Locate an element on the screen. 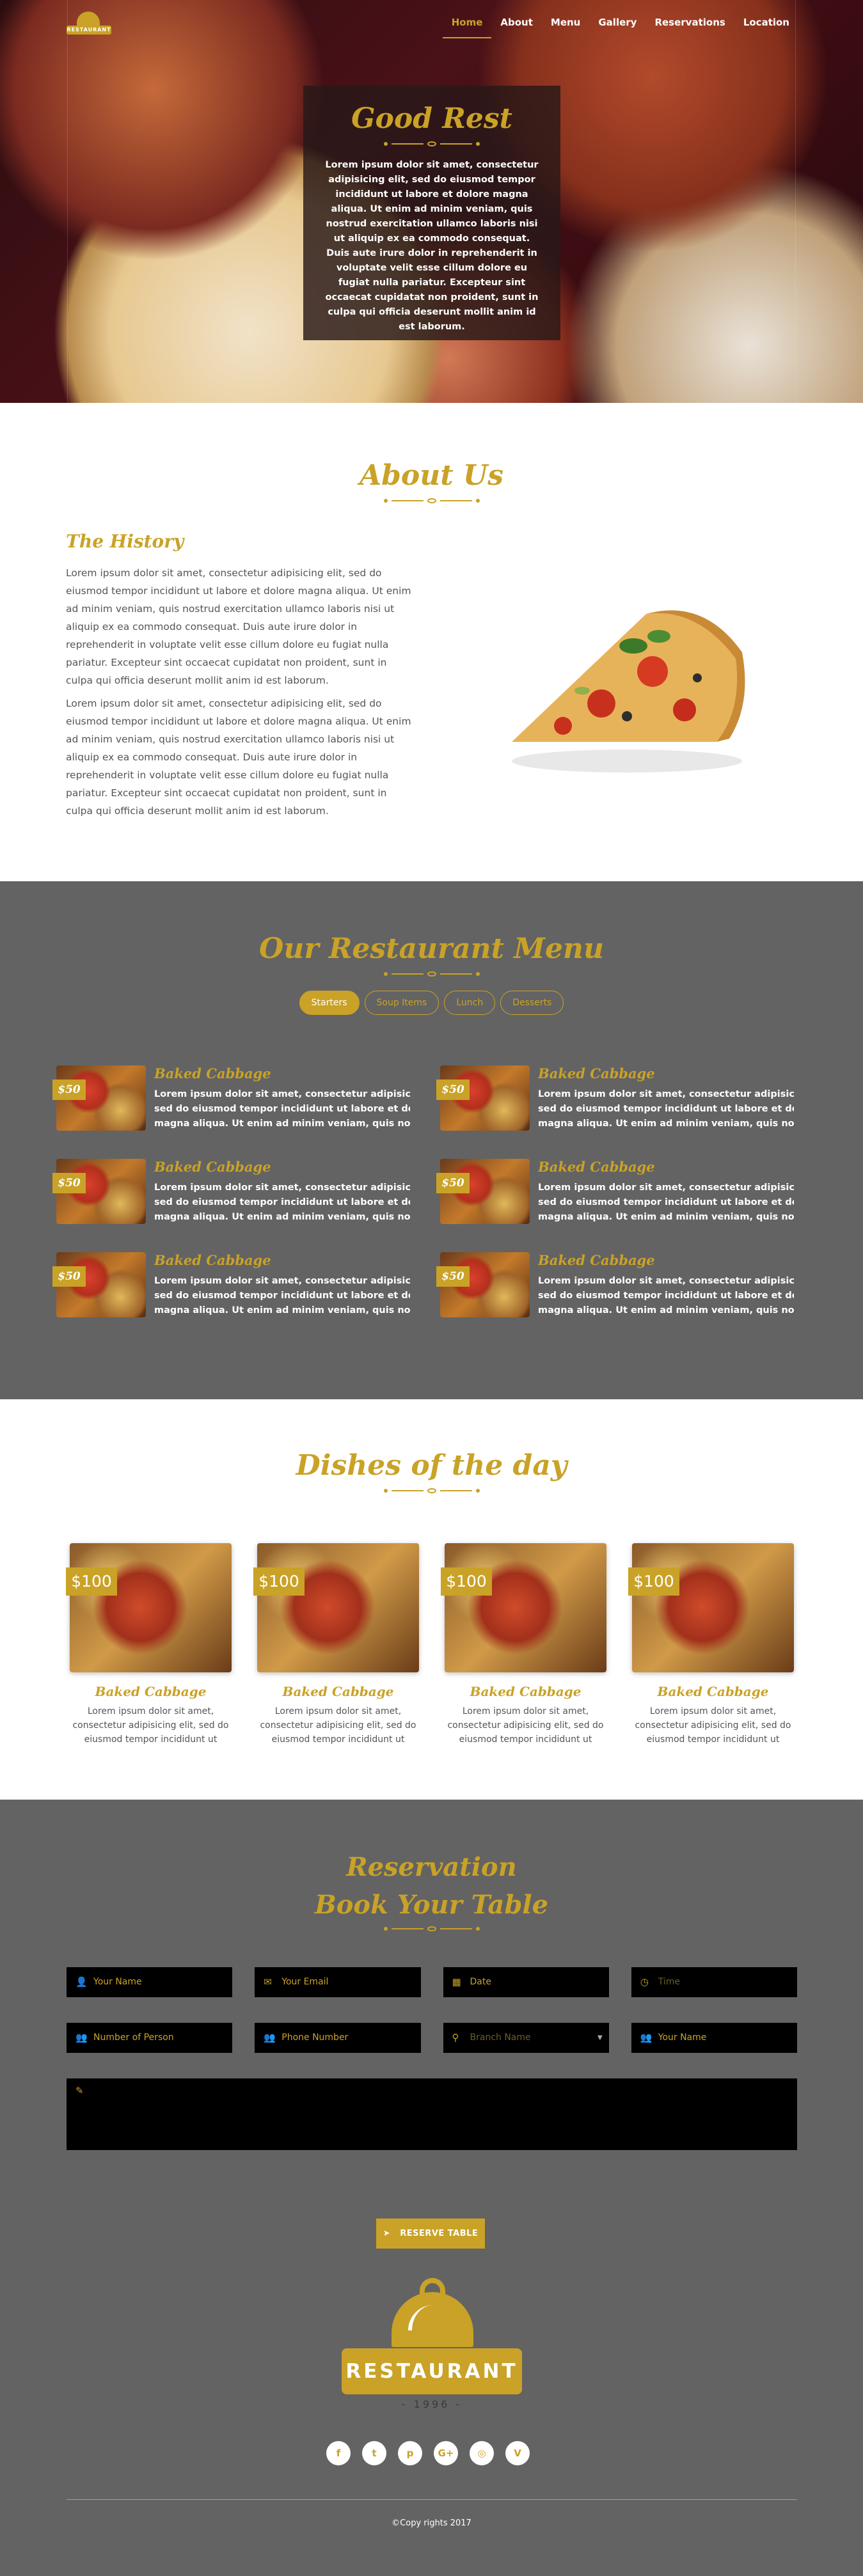 The image size is (863, 2576). menu-tabs: Starters Soup Items Lunch Desserts is located at coordinates (431, 1003).